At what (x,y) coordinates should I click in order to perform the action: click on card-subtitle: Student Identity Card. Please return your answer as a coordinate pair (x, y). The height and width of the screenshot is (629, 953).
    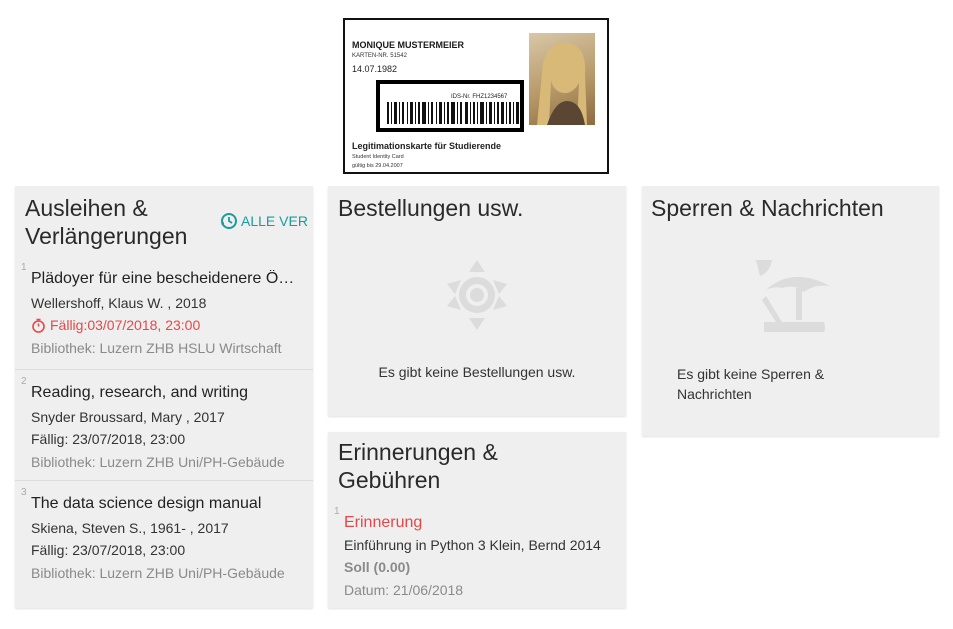
    Looking at the image, I should click on (378, 157).